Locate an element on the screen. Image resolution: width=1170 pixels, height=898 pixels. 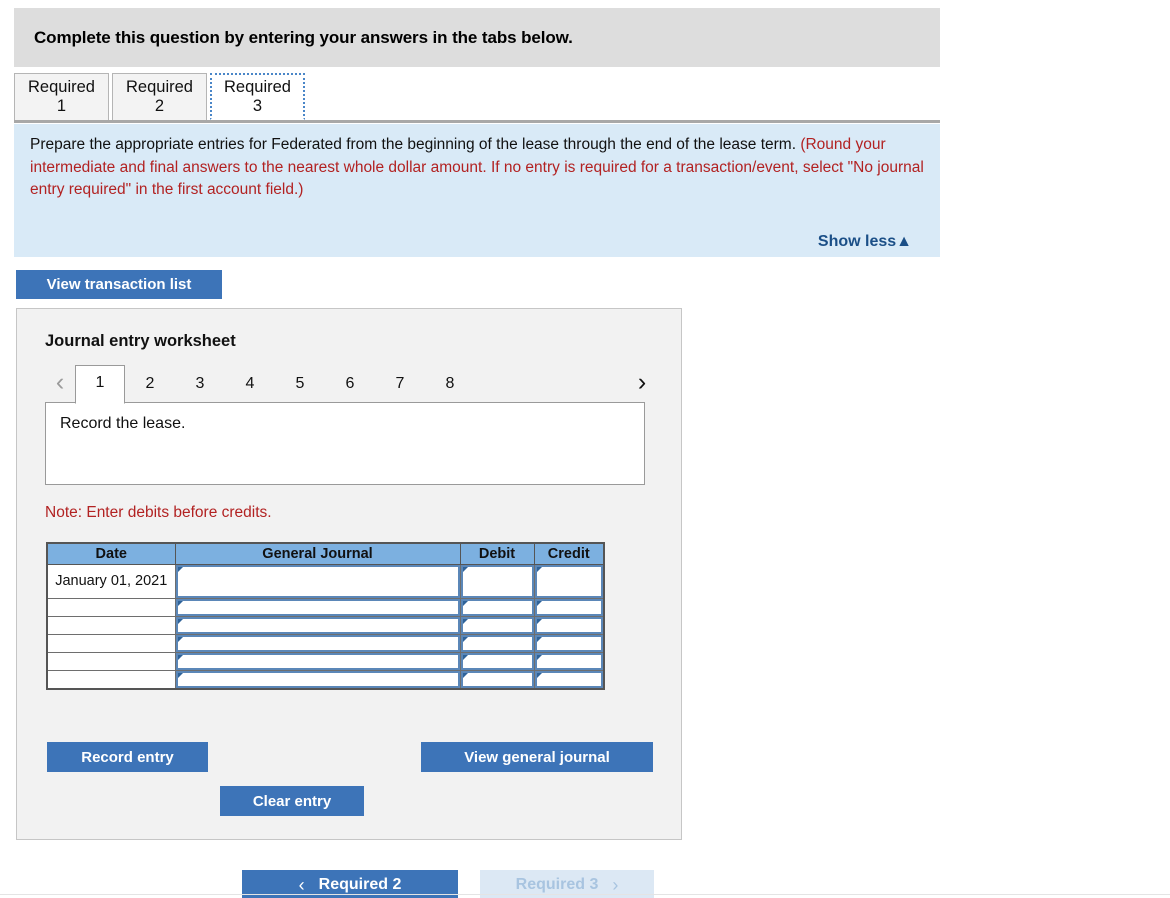
view-transaction-list-button: View transaction list is located at coordinates (119, 284).